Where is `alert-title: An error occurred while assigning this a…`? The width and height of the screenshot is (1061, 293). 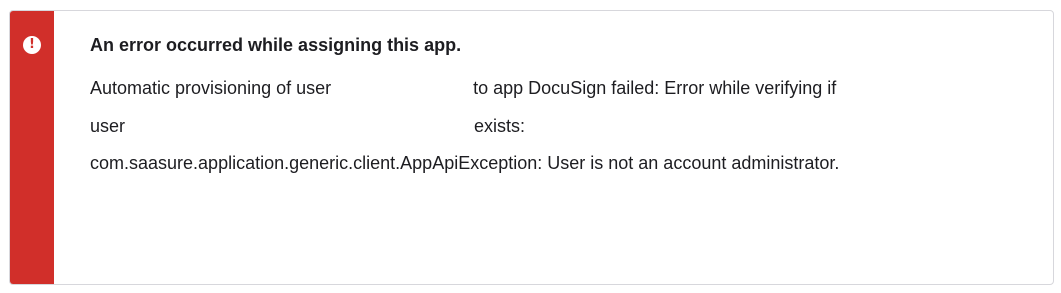
alert-title: An error occurred while assigning this a… is located at coordinates (276, 45).